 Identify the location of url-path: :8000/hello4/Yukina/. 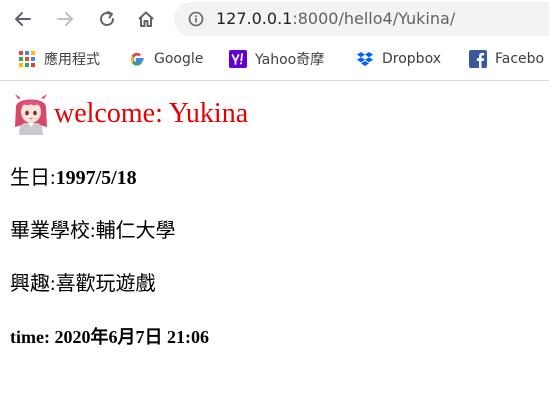
(374, 18).